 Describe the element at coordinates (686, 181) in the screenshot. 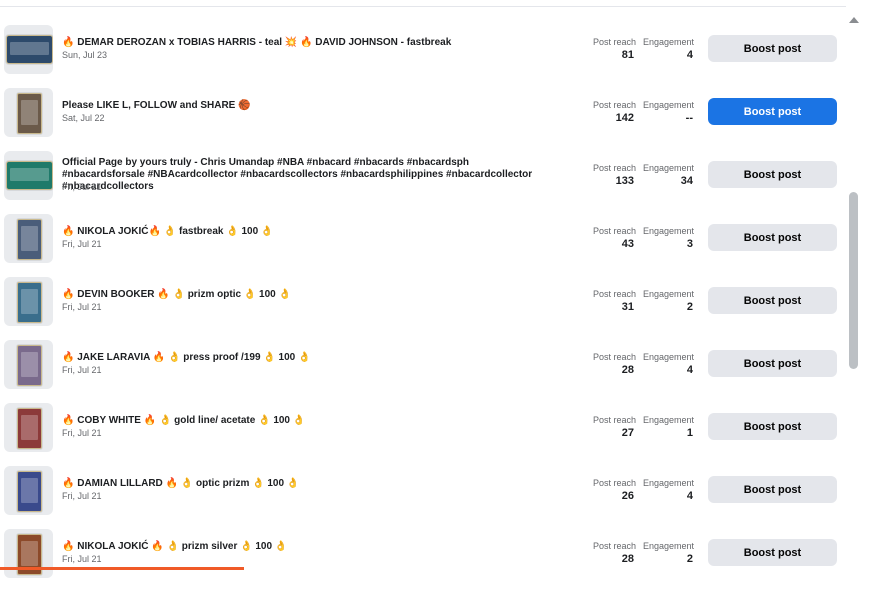

I see `engagement-value: 34` at that location.